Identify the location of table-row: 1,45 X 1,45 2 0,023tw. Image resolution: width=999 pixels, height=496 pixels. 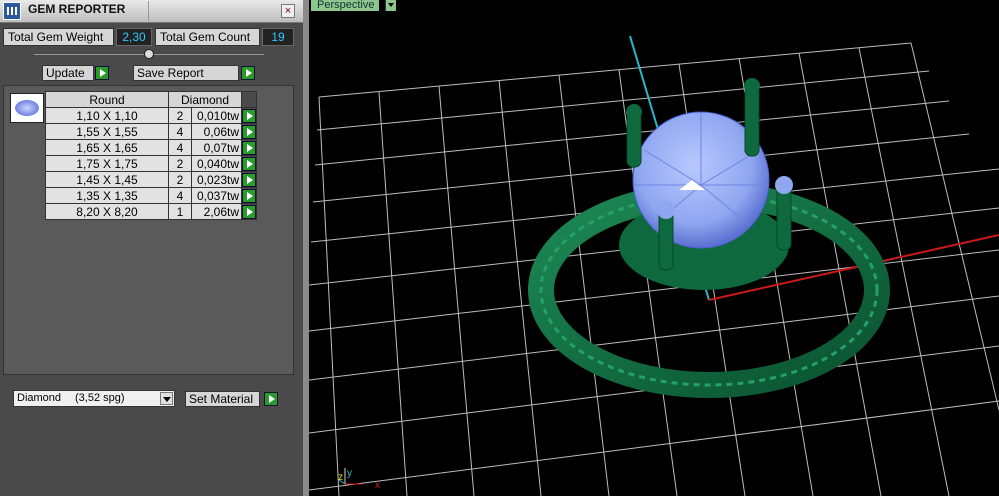
(151, 179).